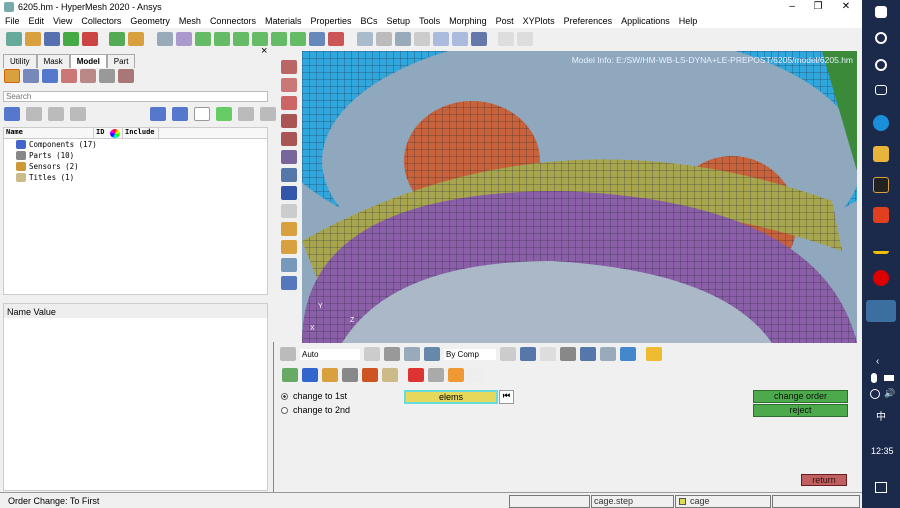 The width and height of the screenshot is (900, 508). Describe the element at coordinates (881, 246) in the screenshot. I see `ansys-icon` at that location.